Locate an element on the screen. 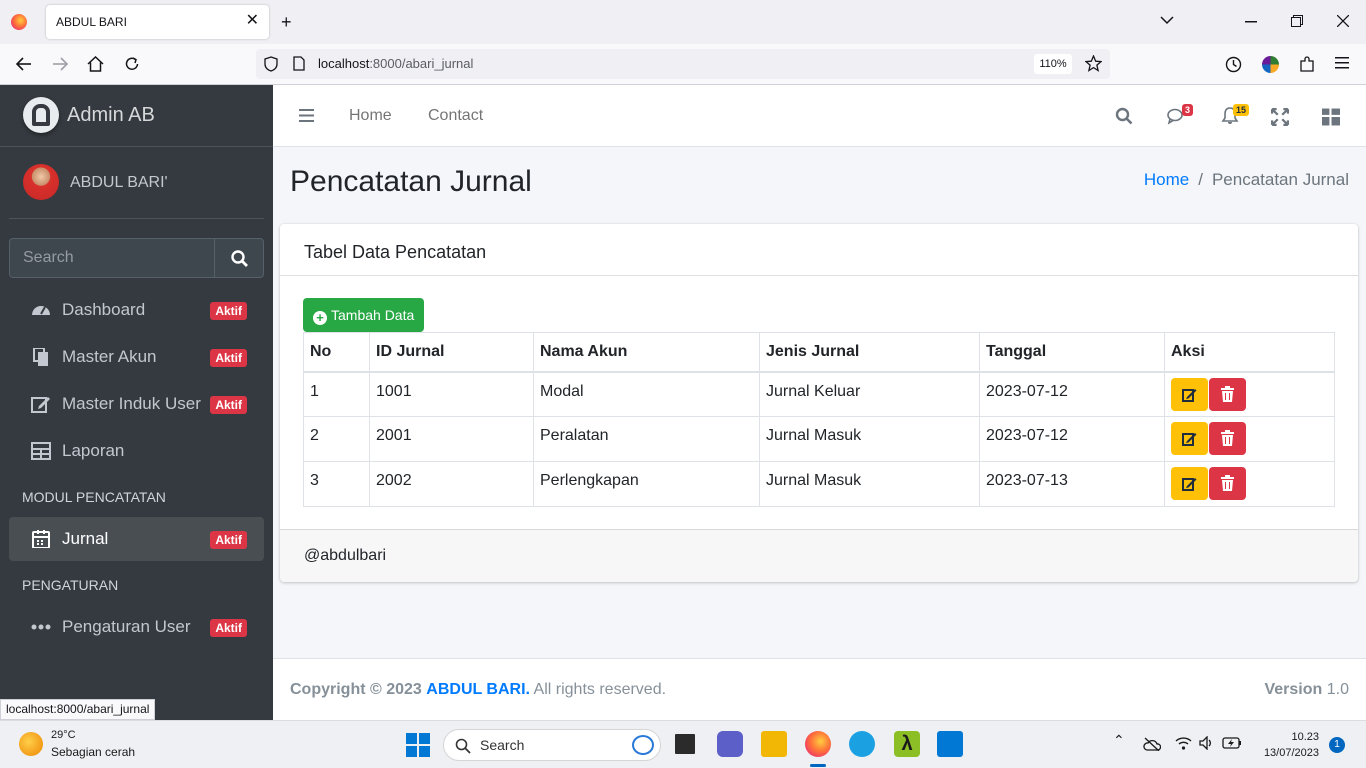 This screenshot has height=768, width=1366. reload-icon is located at coordinates (132, 64).